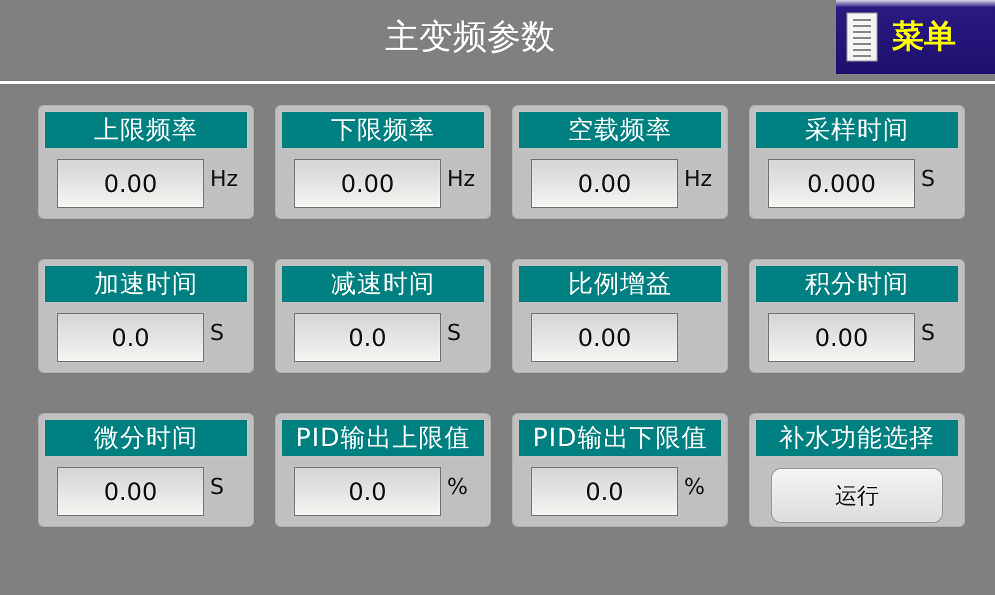  What do you see at coordinates (620, 438) in the screenshot?
I see `parameter-title: PID输出下限值` at bounding box center [620, 438].